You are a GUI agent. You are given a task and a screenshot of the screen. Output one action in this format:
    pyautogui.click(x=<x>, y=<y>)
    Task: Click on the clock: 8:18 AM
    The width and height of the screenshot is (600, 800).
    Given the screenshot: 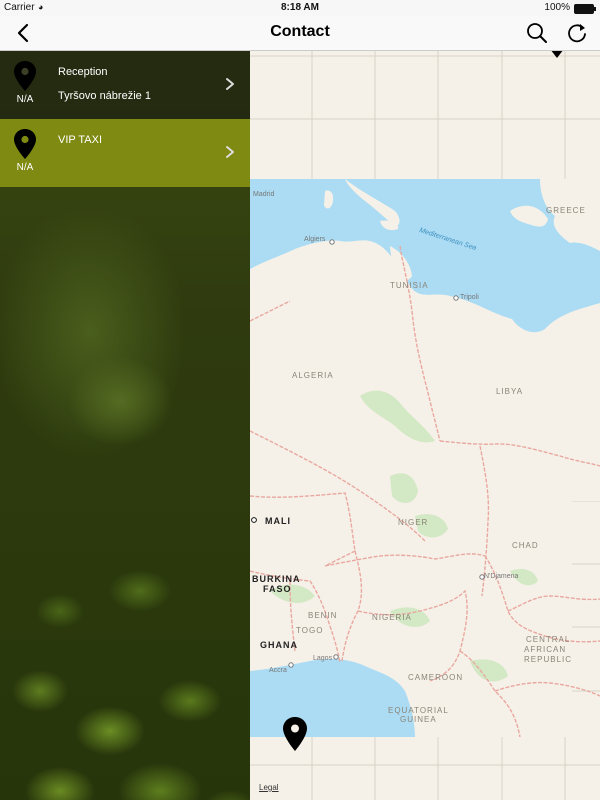 What is the action you would take?
    pyautogui.click(x=300, y=7)
    